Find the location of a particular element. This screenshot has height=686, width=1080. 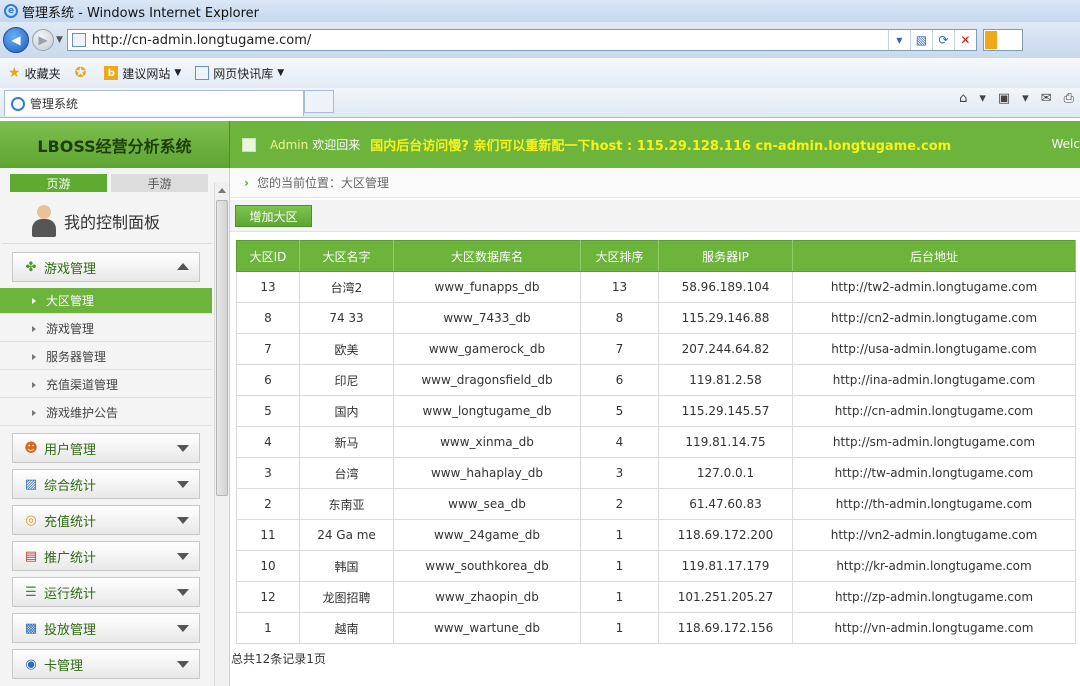

add-favorite-button: ✪ is located at coordinates (83, 73).